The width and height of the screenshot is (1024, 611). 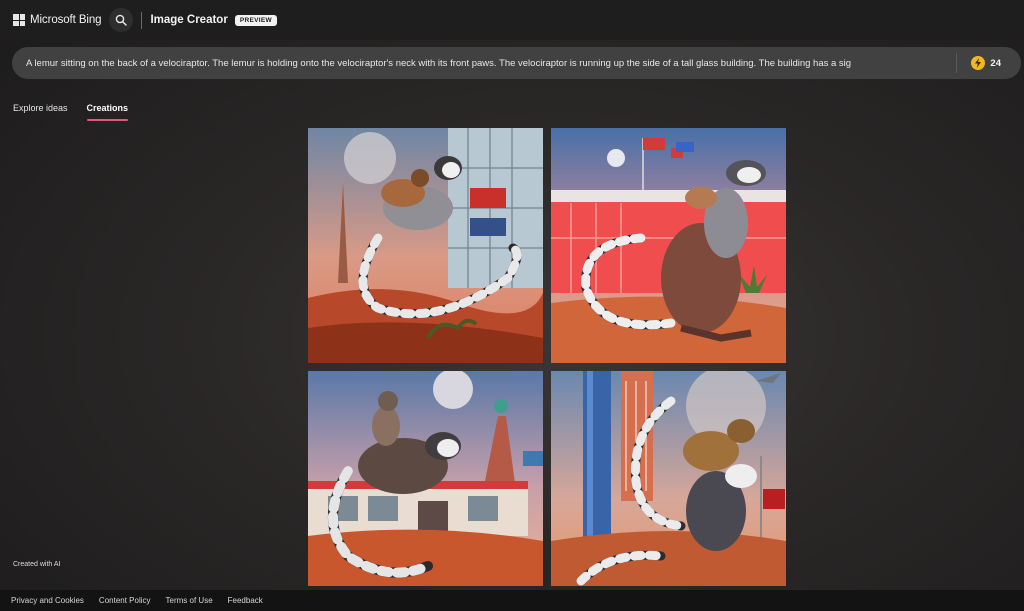 I want to click on microsoft-logo-icon, so click(x=19, y=20).